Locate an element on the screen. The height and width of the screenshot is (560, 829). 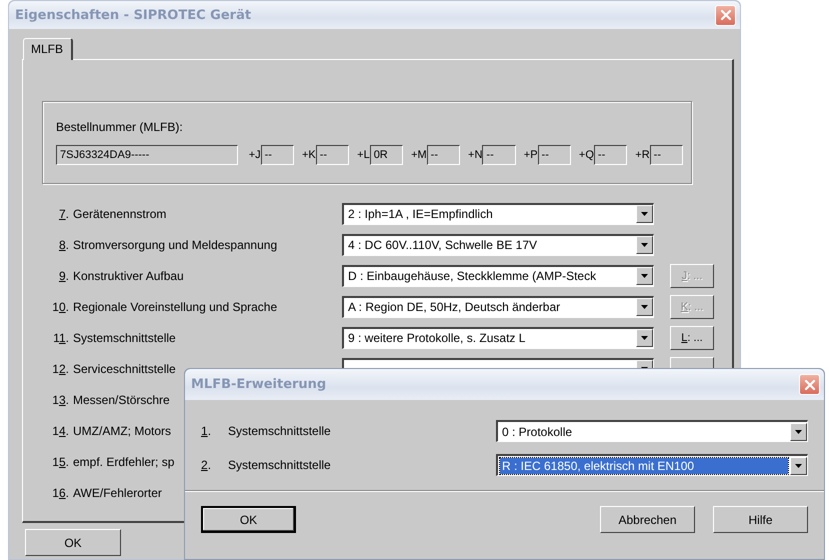
item-number: 13. is located at coordinates (60, 399).